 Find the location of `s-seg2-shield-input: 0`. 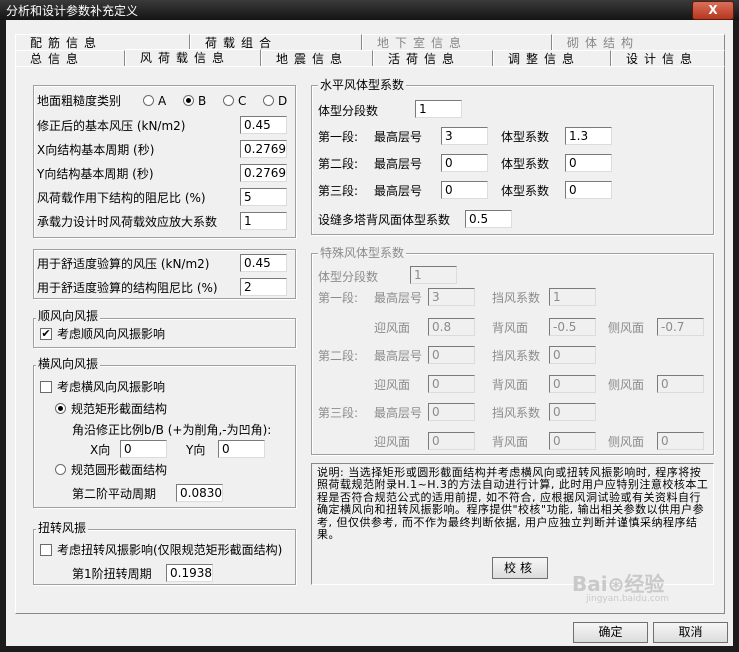

s-seg2-shield-input: 0 is located at coordinates (572, 355).